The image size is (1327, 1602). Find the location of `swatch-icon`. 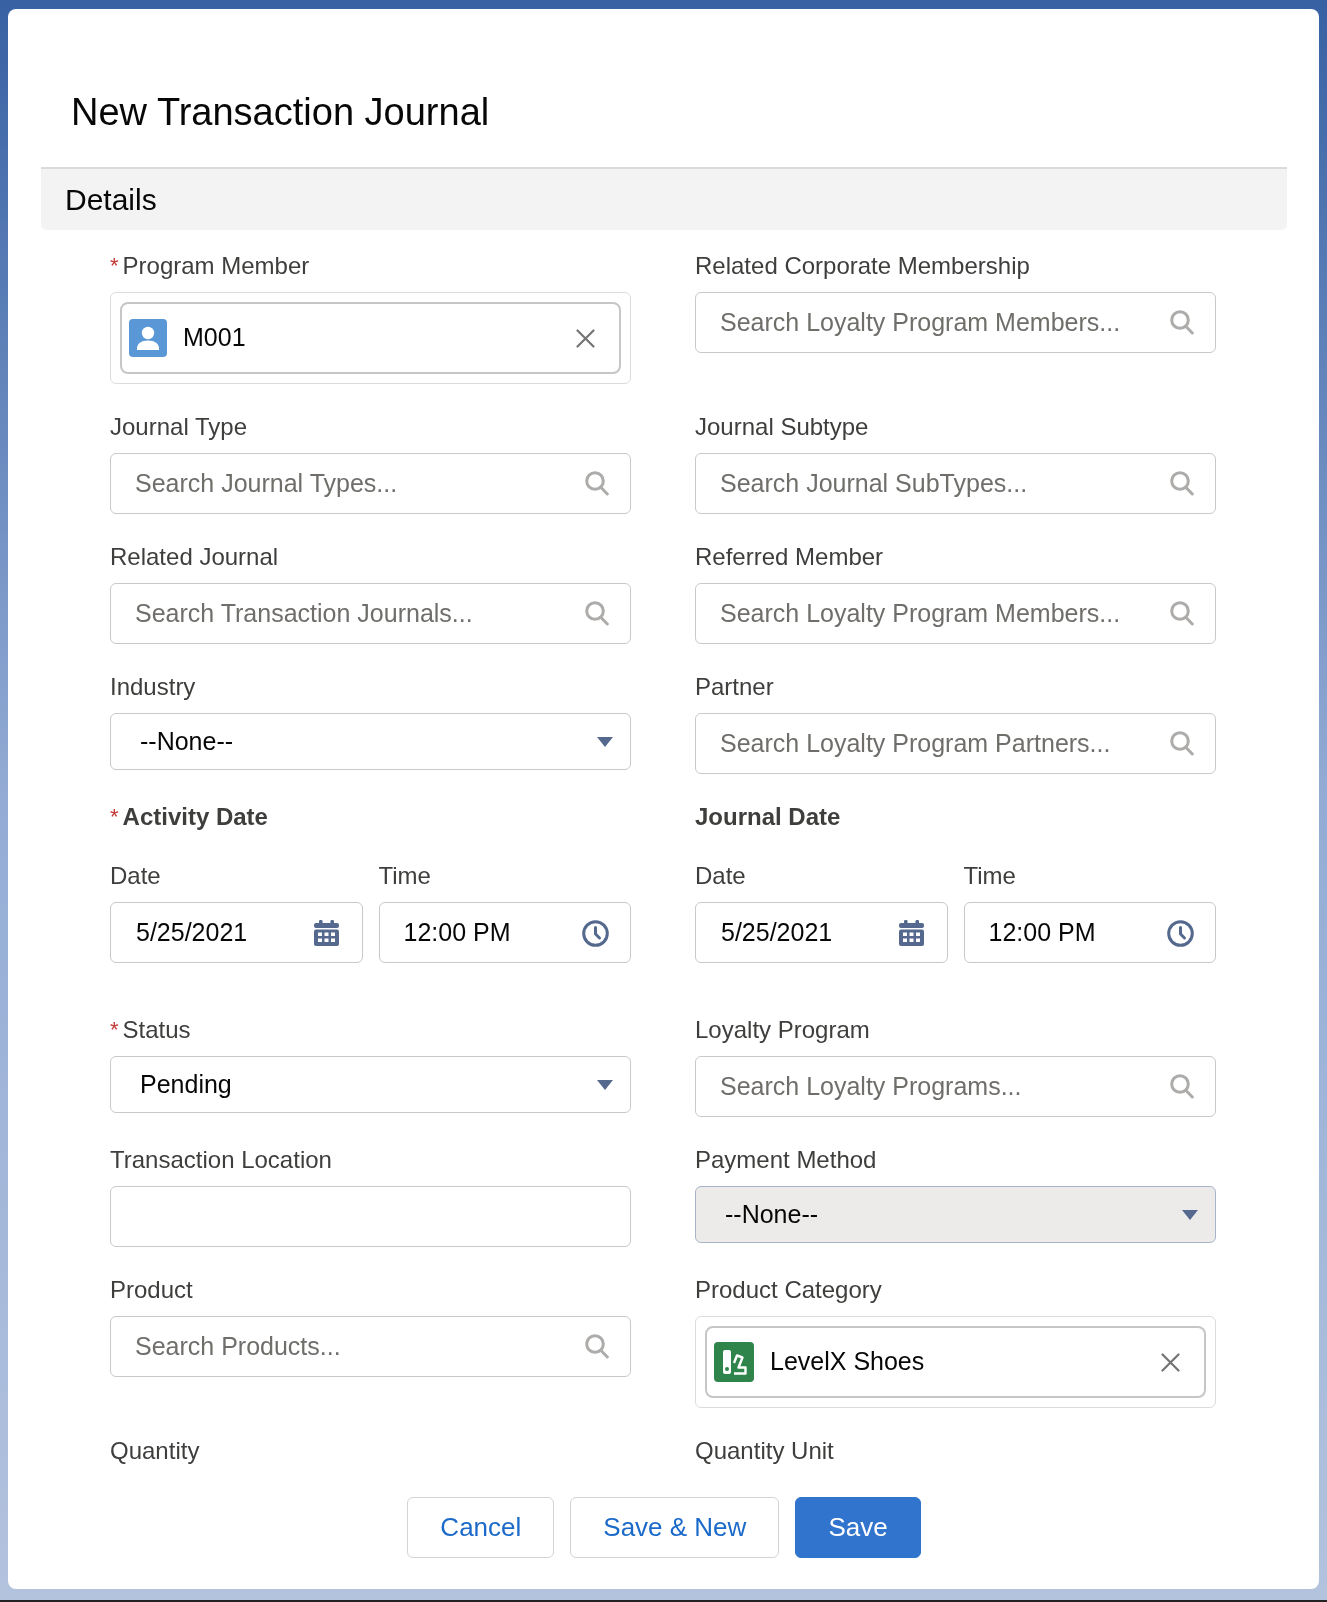

swatch-icon is located at coordinates (734, 1362).